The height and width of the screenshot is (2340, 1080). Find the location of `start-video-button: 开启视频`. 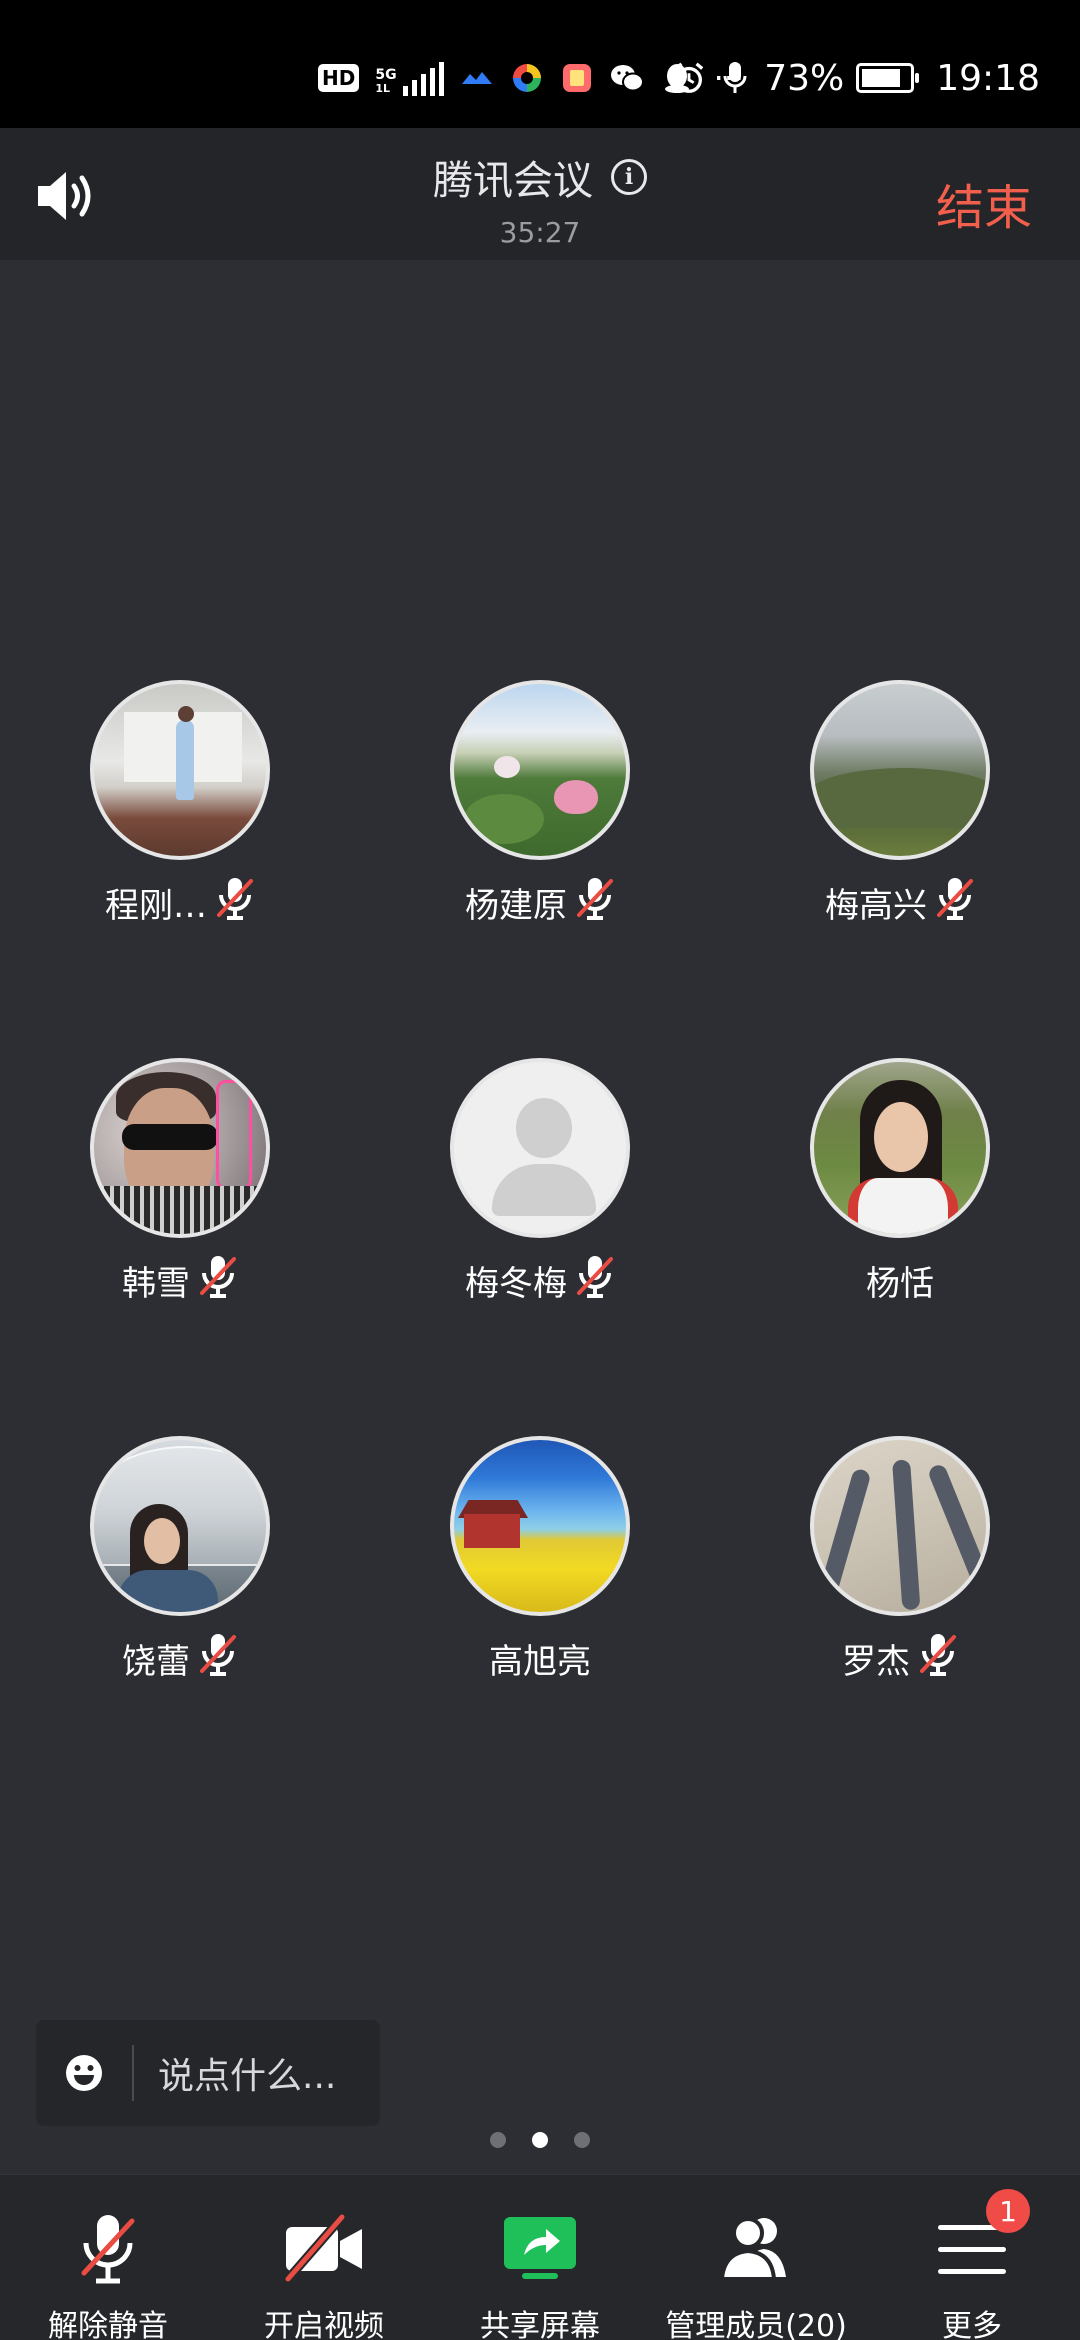

start-video-button: 开启视频 is located at coordinates (324, 2275).